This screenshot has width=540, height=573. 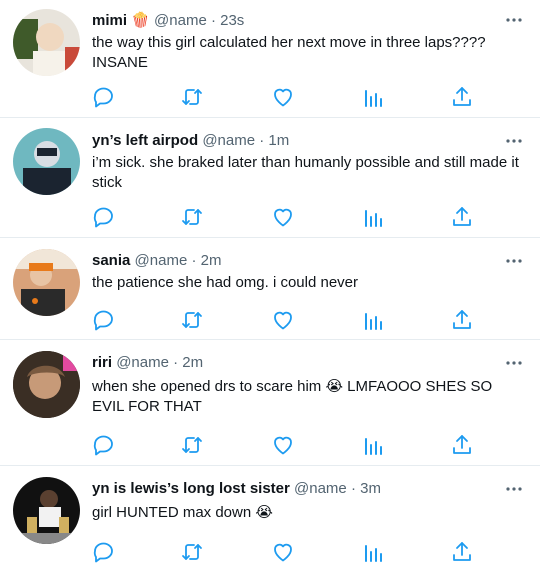 I want to click on display-name: sania, so click(x=111, y=260).